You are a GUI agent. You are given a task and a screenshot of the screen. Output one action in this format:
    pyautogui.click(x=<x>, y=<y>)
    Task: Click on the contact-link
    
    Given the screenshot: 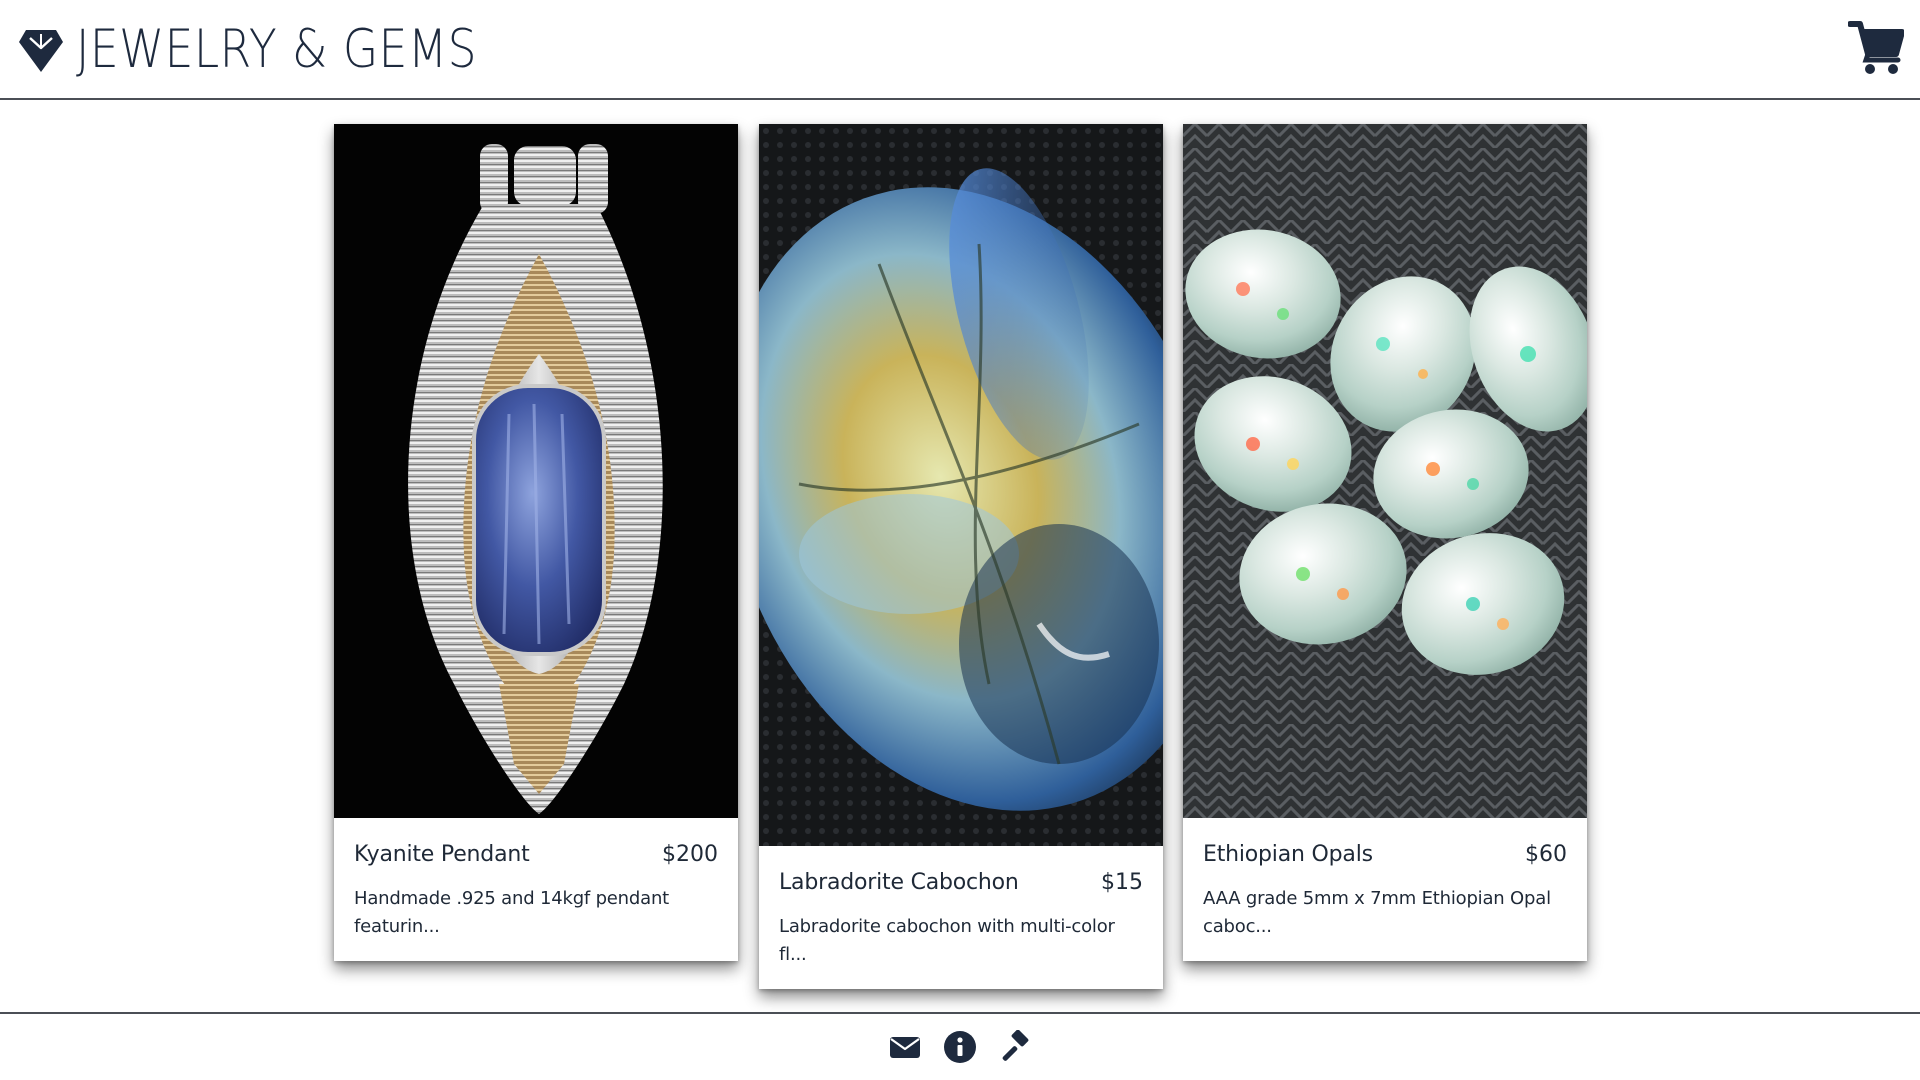 What is the action you would take?
    pyautogui.click(x=905, y=1047)
    